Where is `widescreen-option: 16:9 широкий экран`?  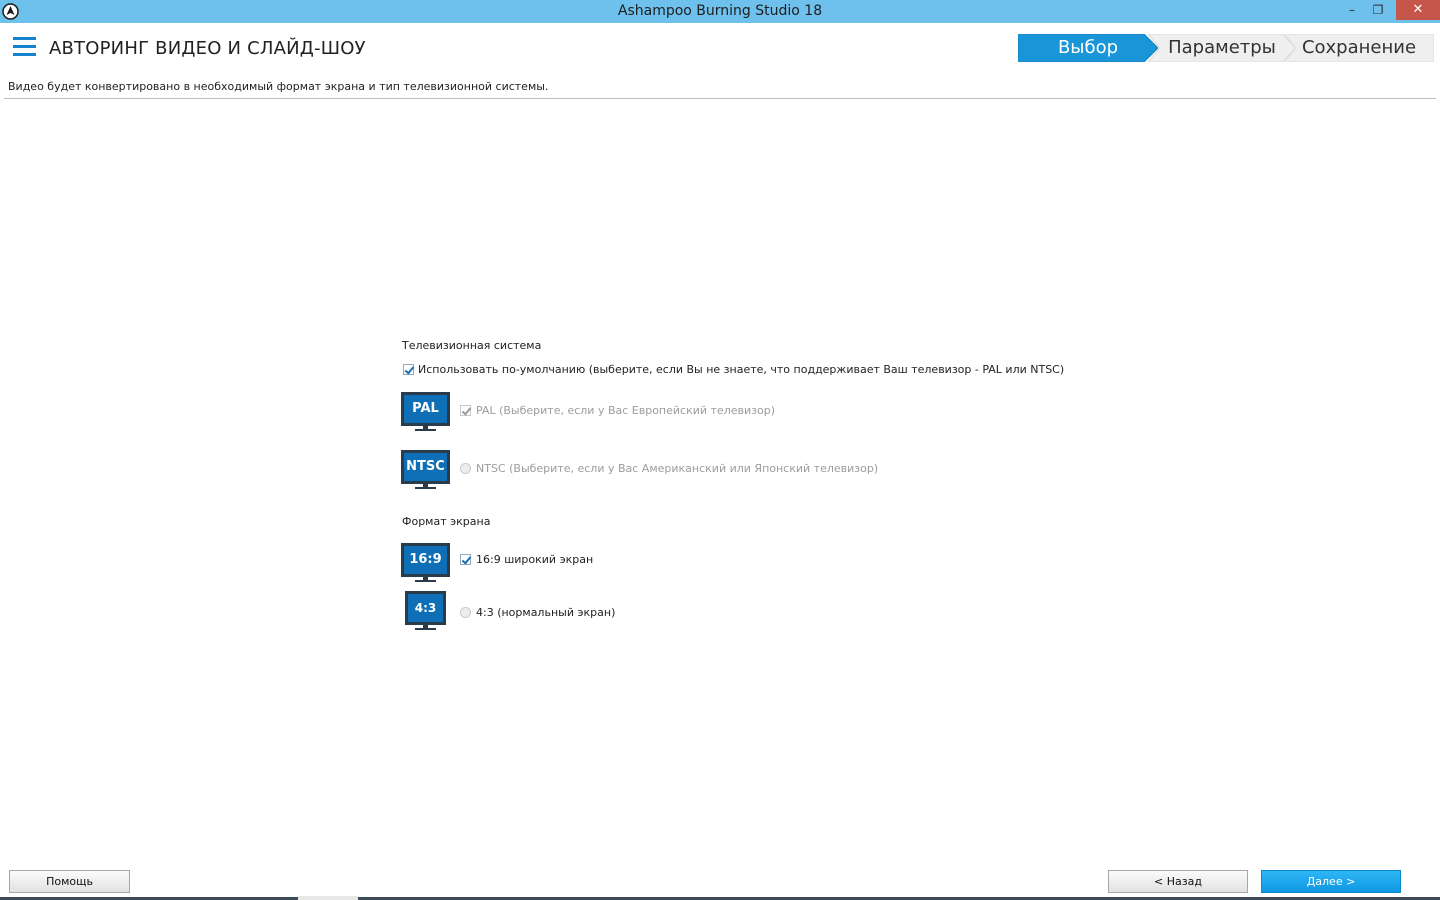
widescreen-option: 16:9 широкий экран is located at coordinates (532, 560).